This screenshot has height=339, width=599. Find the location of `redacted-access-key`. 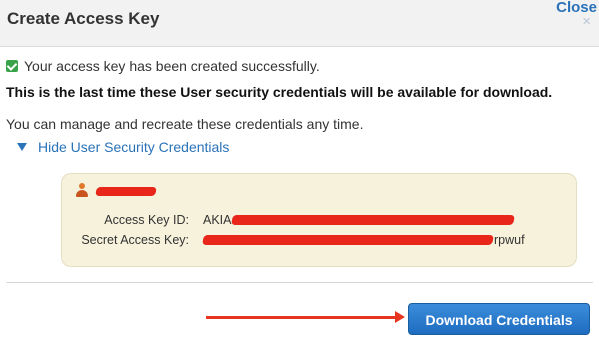

redacted-access-key is located at coordinates (372, 220).